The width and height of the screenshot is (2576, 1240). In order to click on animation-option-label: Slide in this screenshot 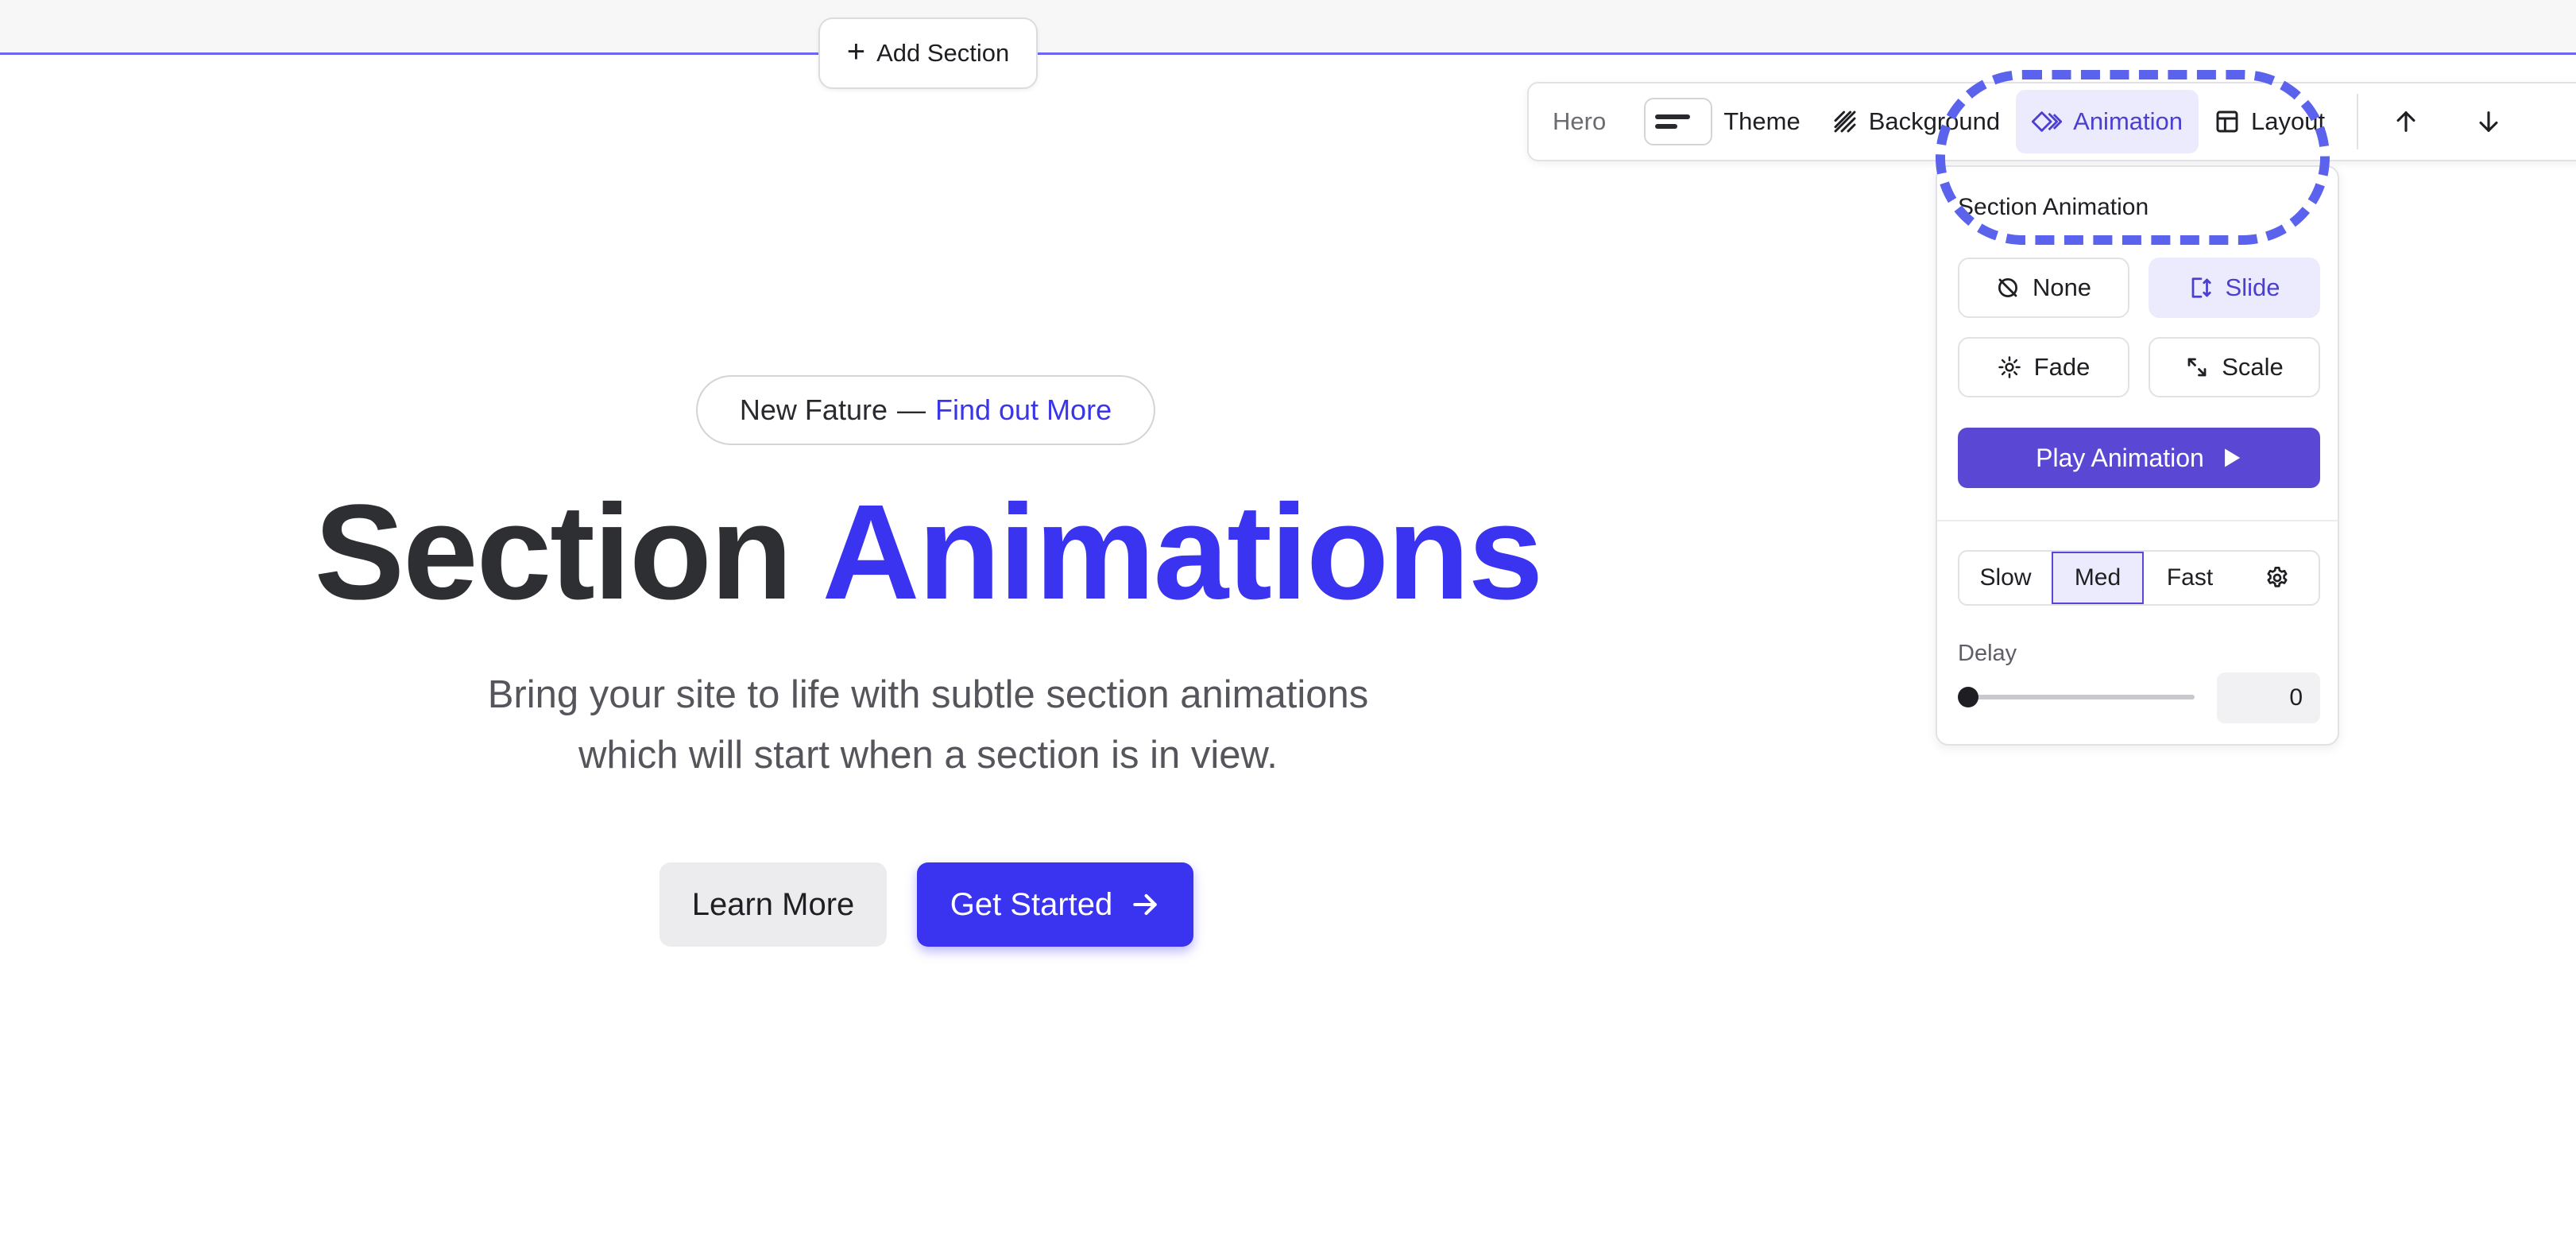, I will do `click(2252, 287)`.